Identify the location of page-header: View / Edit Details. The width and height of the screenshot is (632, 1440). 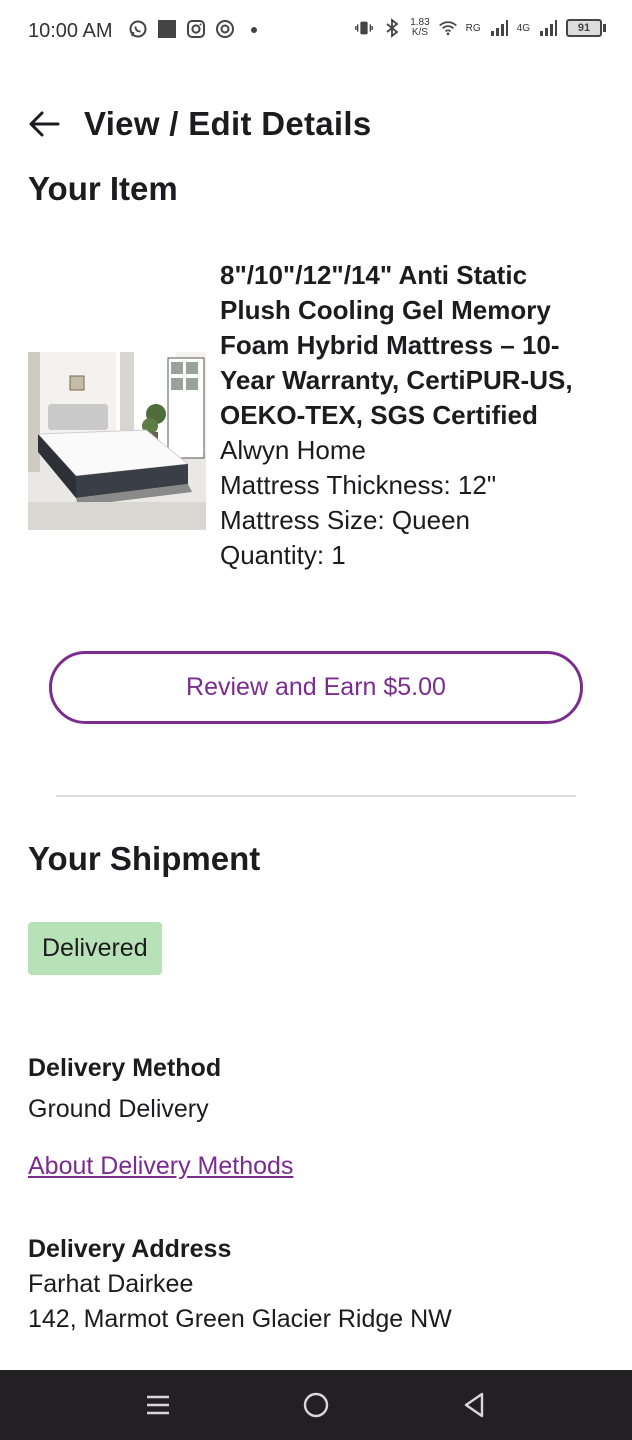
(318, 124).